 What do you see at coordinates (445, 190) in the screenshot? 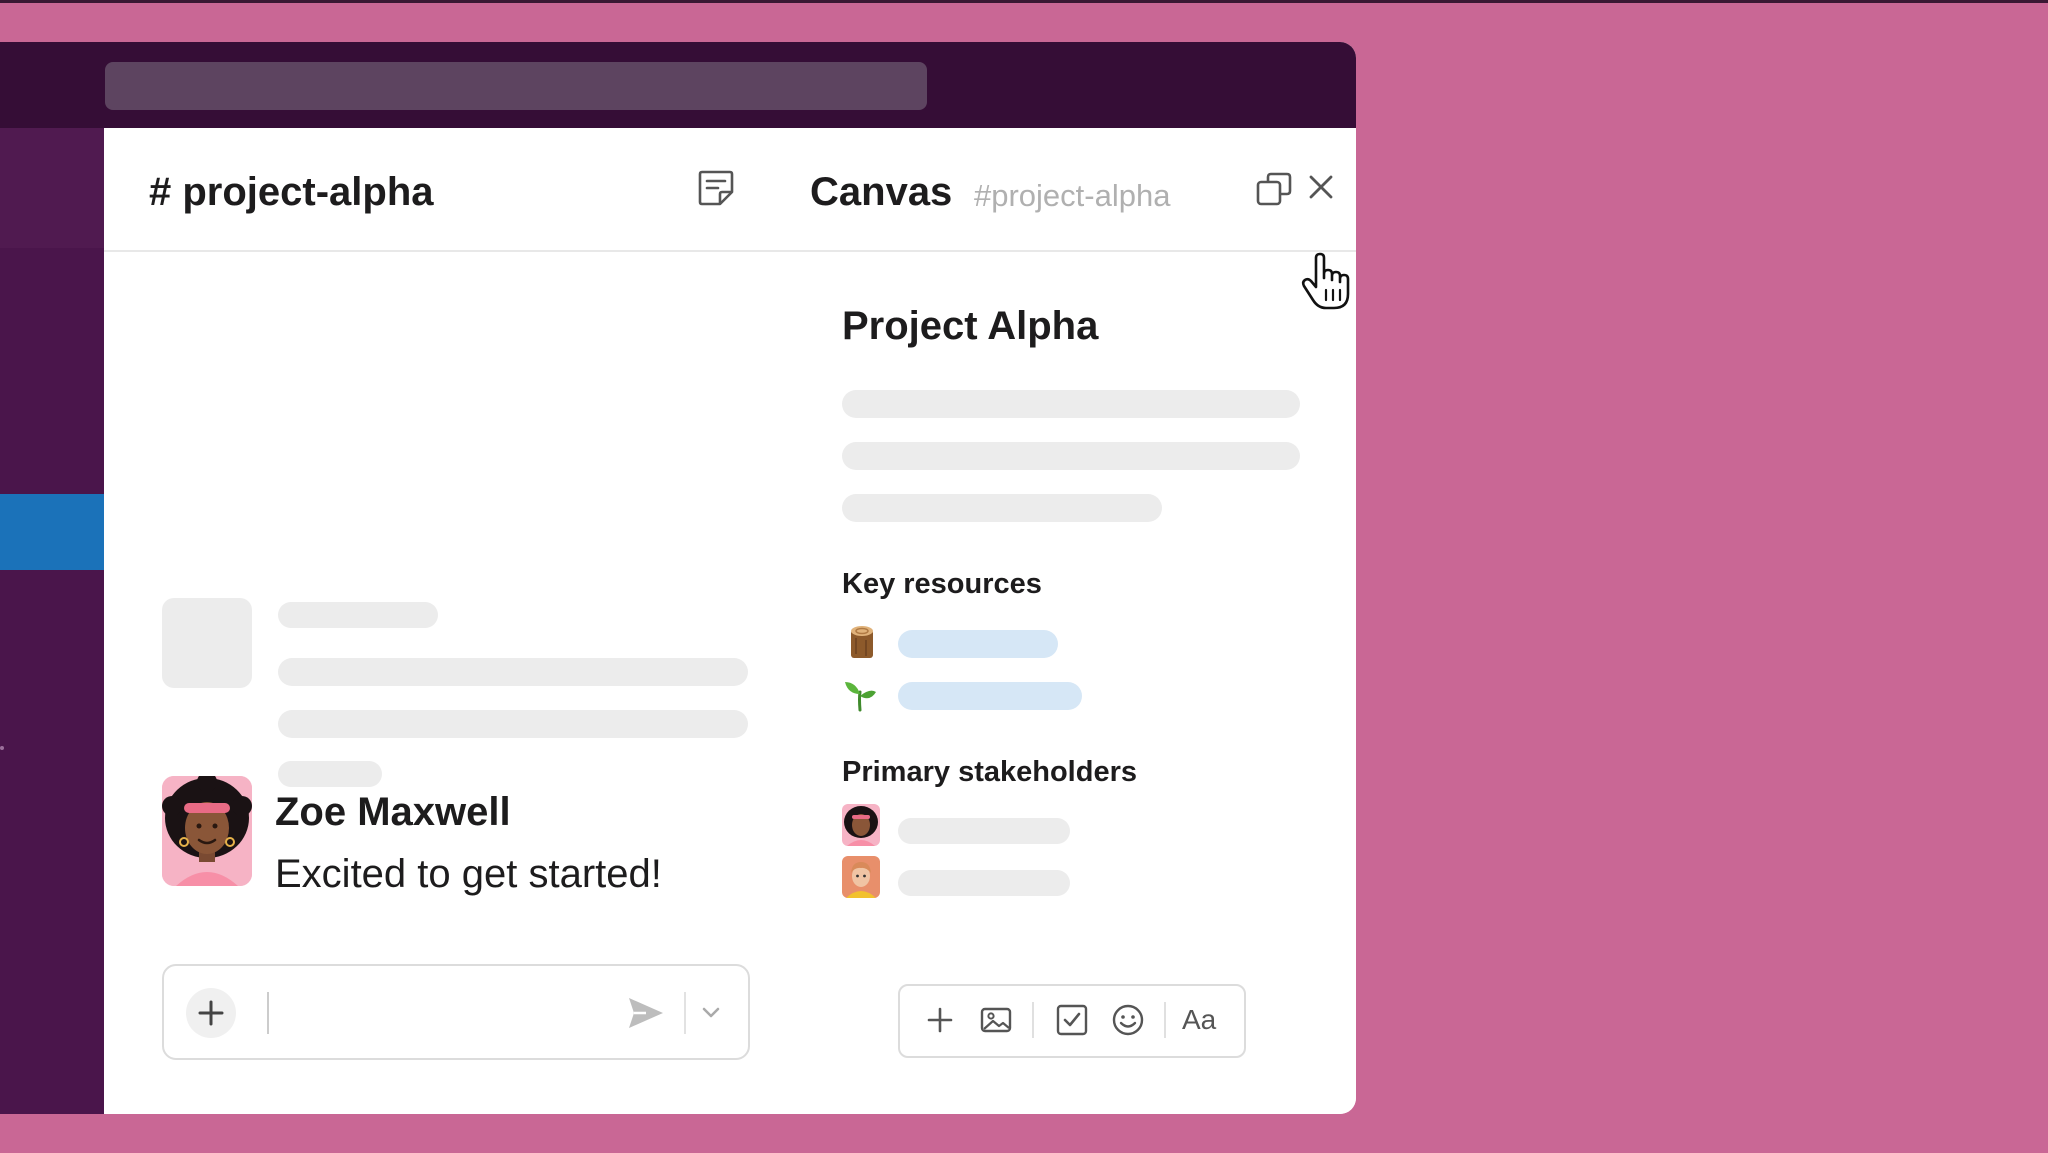
I see `channel-header: # project-alpha` at bounding box center [445, 190].